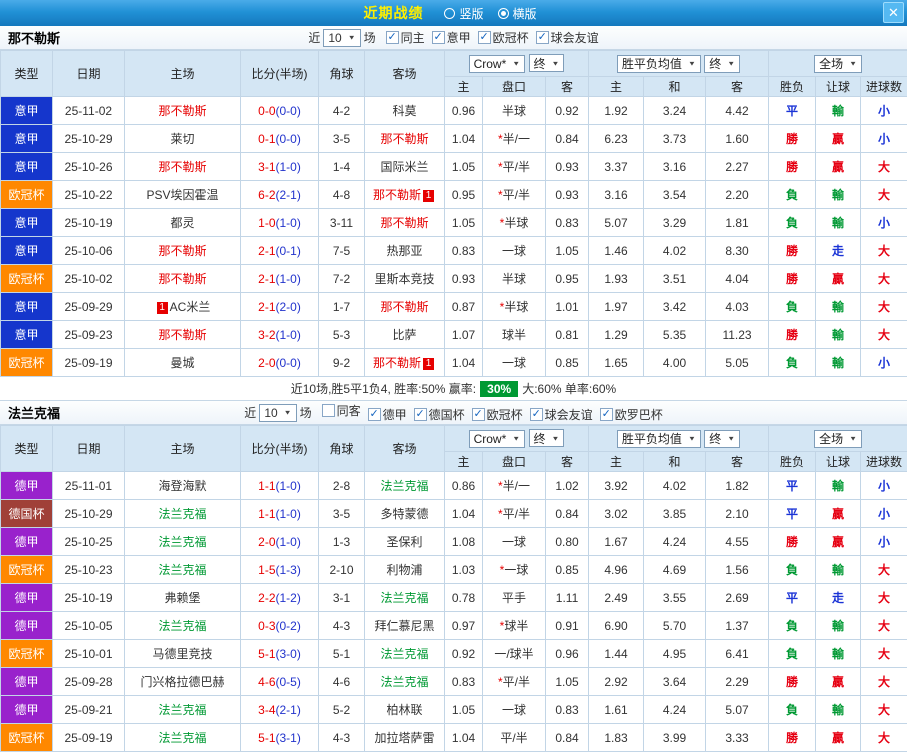 Image resolution: width=907 pixels, height=752 pixels. What do you see at coordinates (404, 738) in the screenshot?
I see `team-name: 加拉塔萨雷` at bounding box center [404, 738].